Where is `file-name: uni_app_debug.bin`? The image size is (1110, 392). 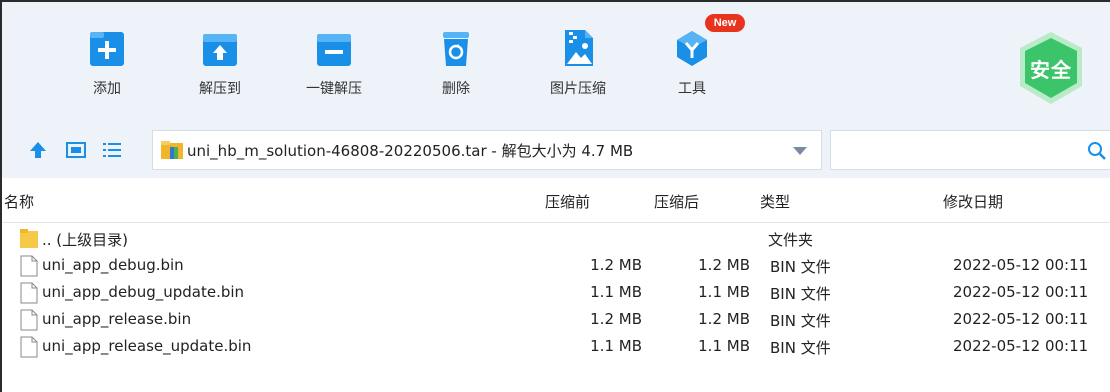 file-name: uni_app_debug.bin is located at coordinates (113, 265).